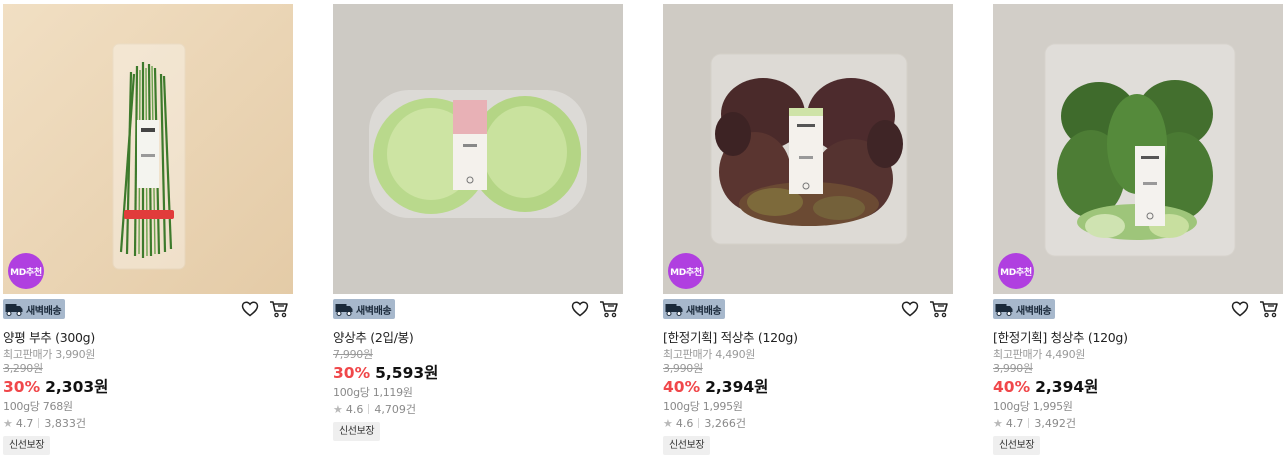 This screenshot has height=468, width=1288. Describe the element at coordinates (1055, 423) in the screenshot. I see `review-count: 3,492건` at that location.